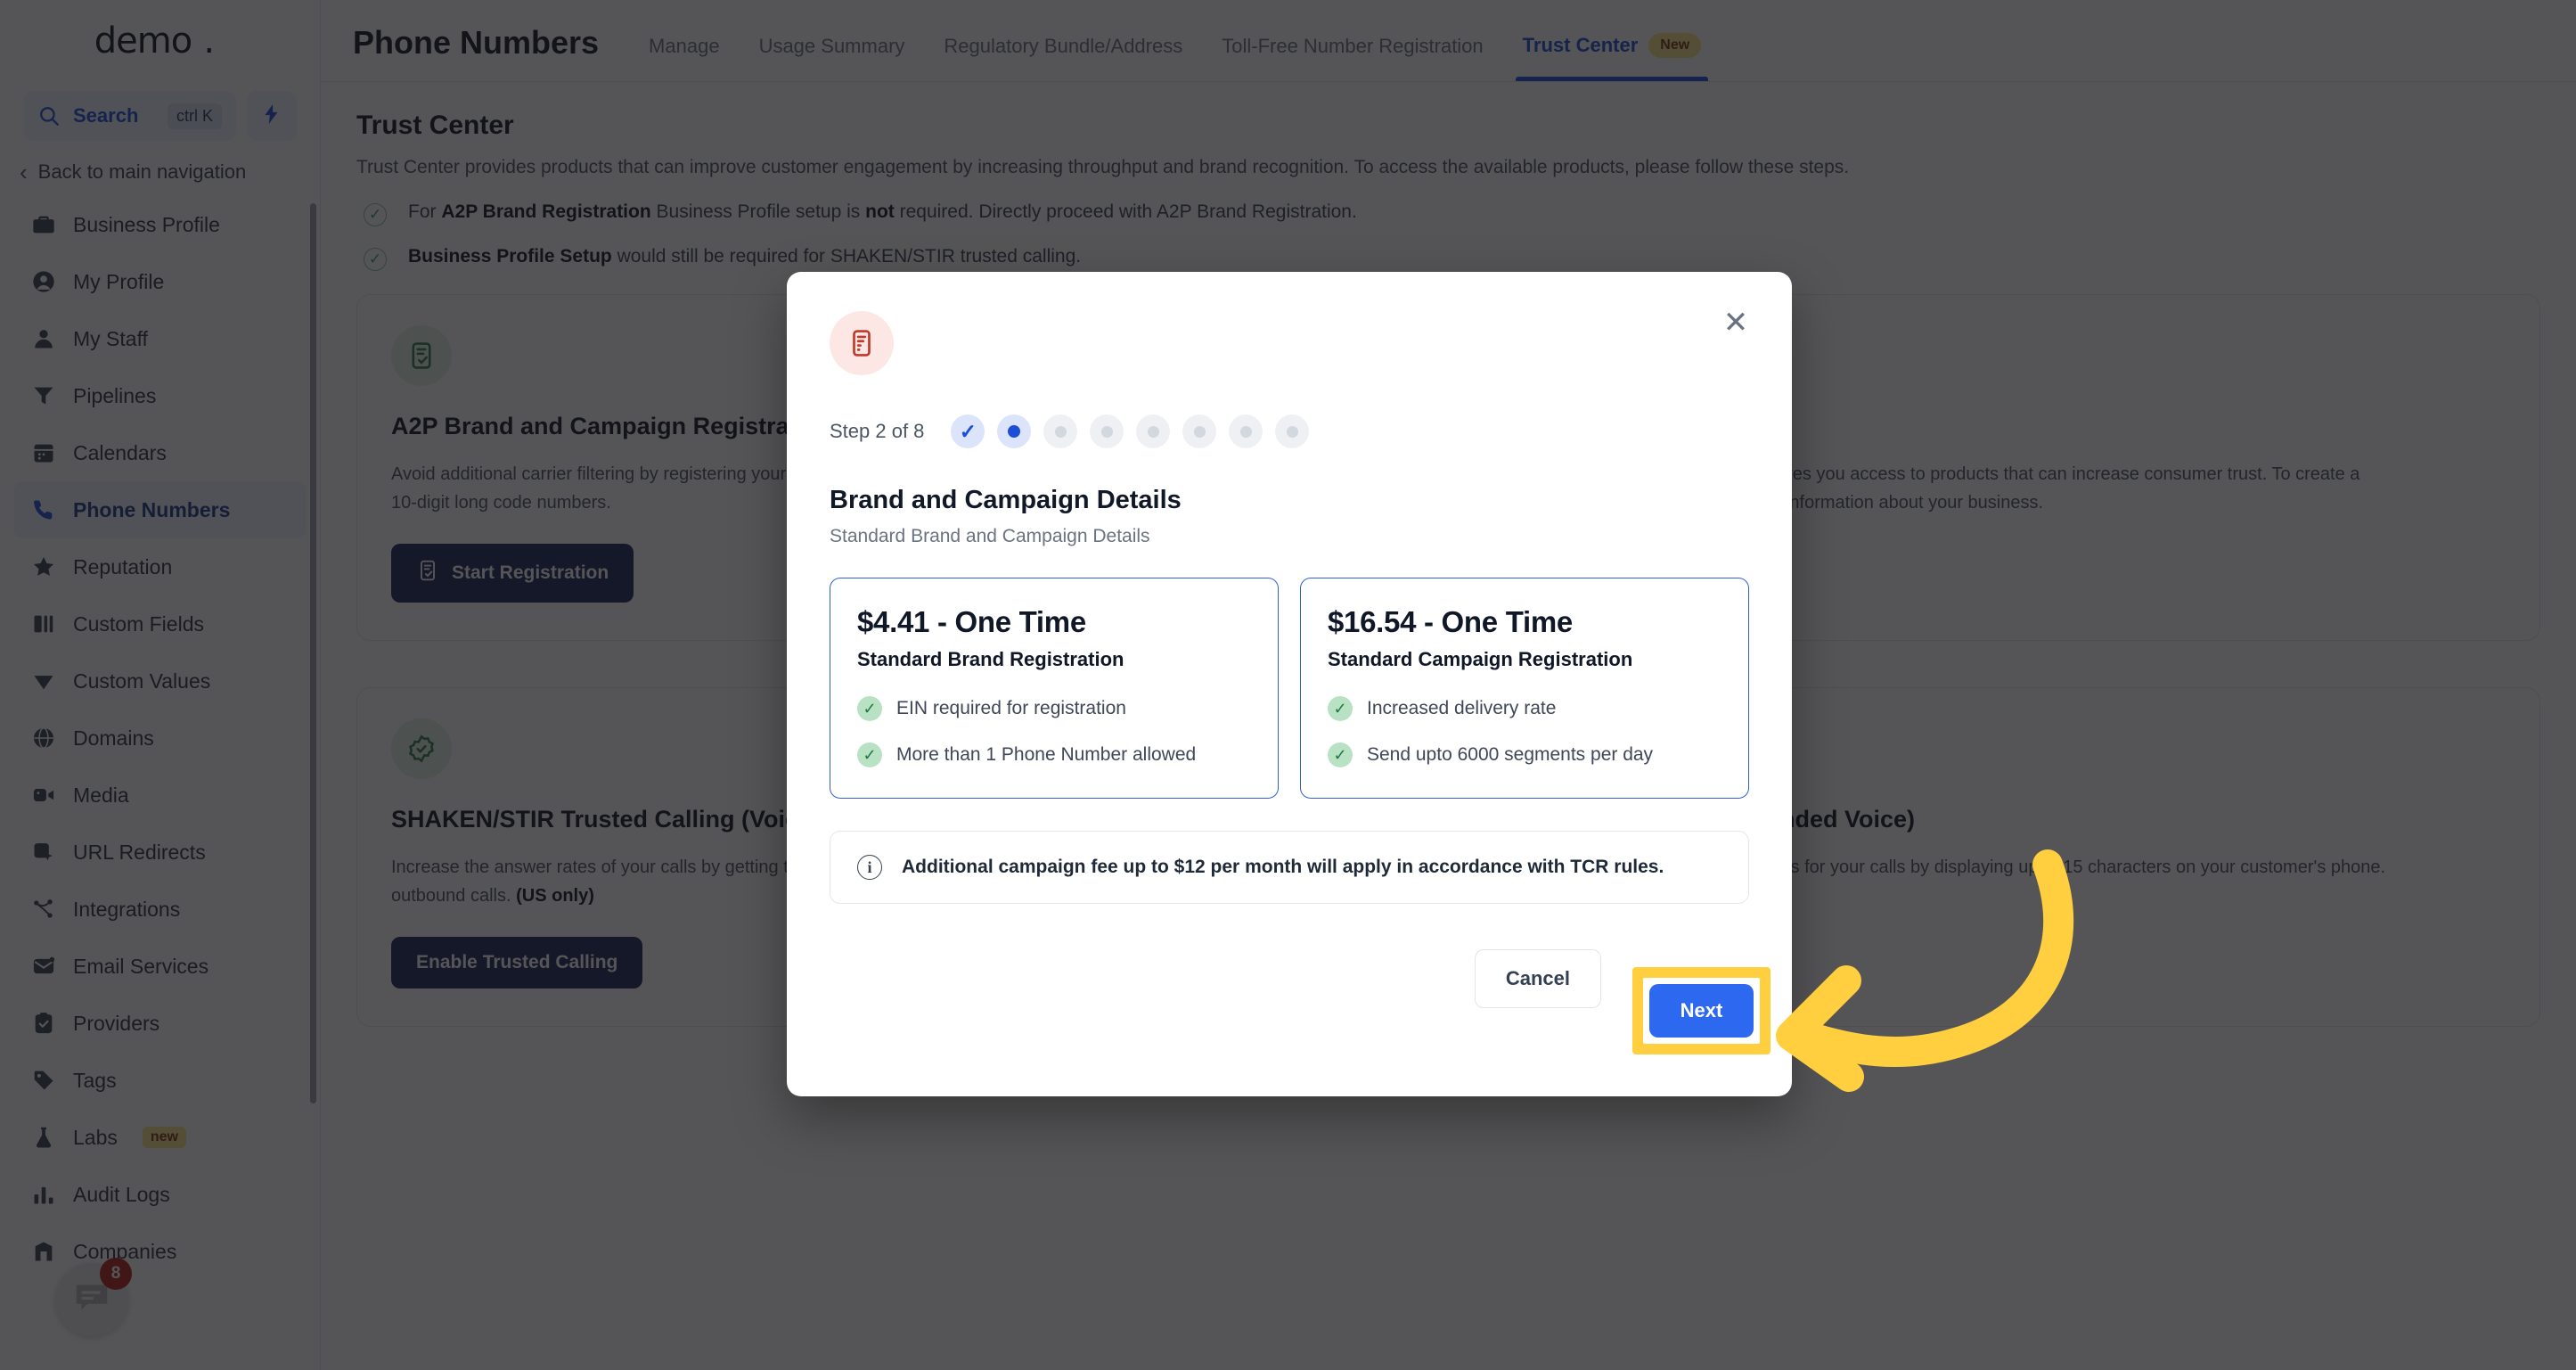 This screenshot has width=2576, height=1370. What do you see at coordinates (1462, 708) in the screenshot?
I see `price-feature-label: Increased delivery rate` at bounding box center [1462, 708].